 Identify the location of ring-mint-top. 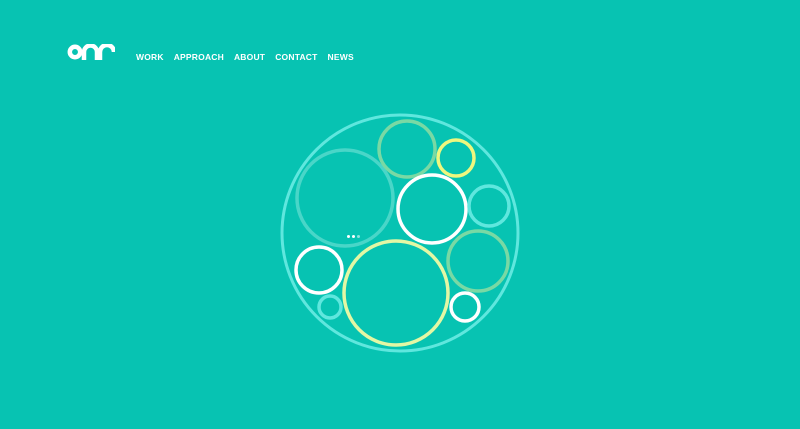
(407, 149).